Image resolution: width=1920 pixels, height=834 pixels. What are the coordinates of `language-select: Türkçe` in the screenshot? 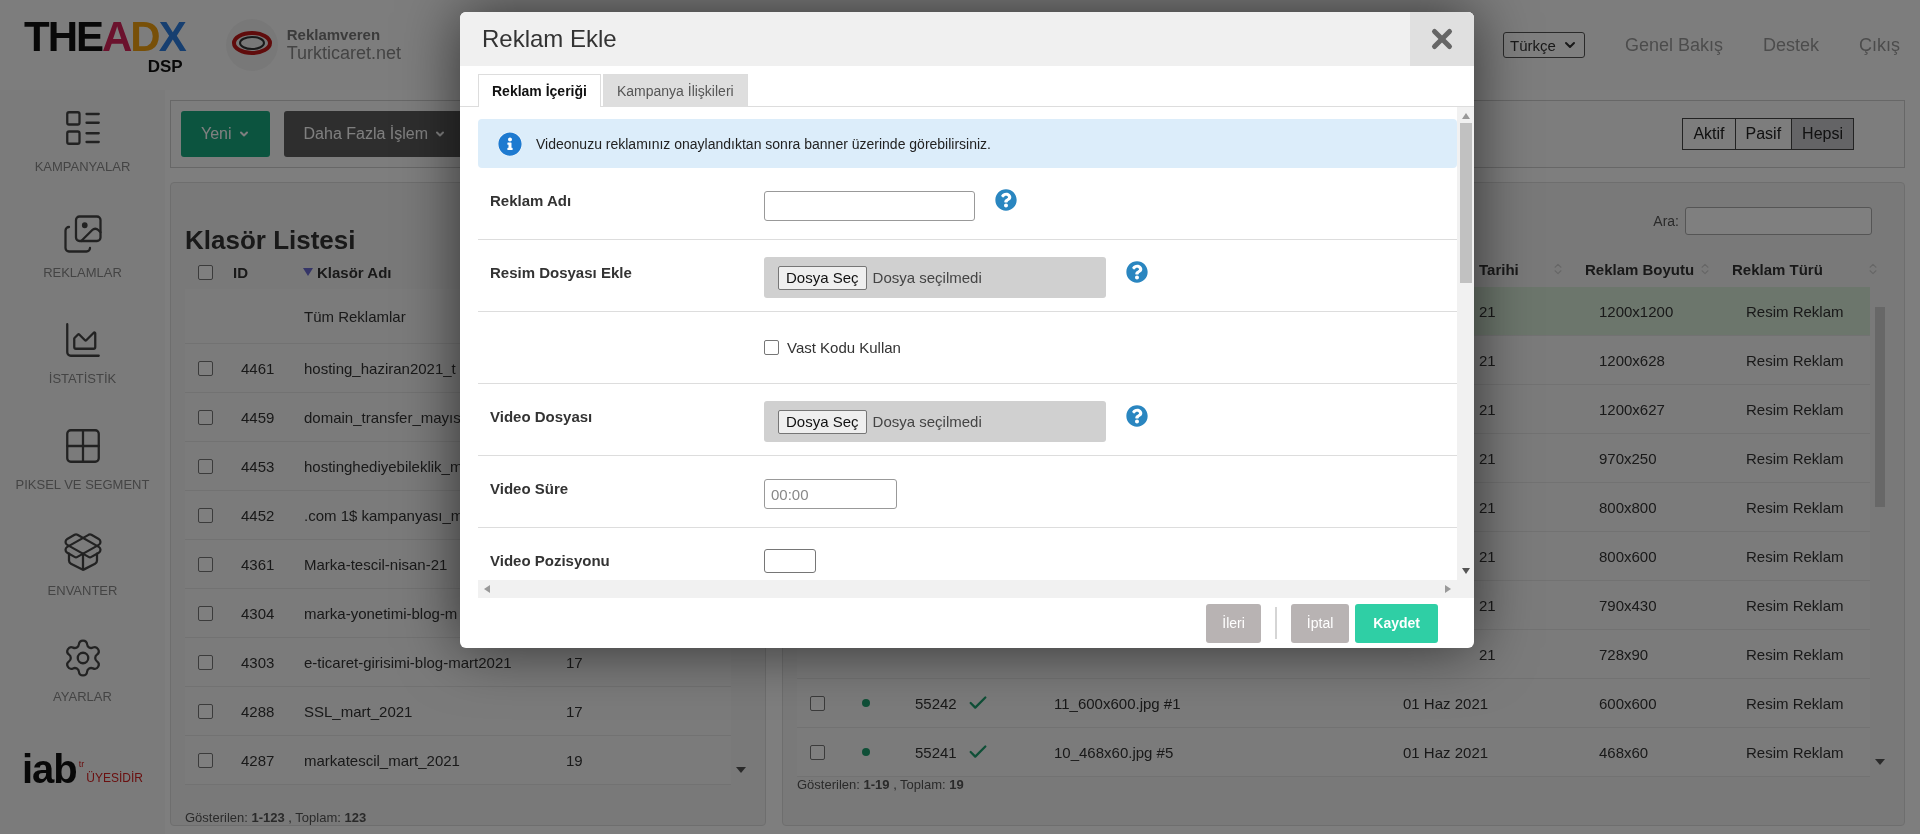 It's located at (1544, 45).